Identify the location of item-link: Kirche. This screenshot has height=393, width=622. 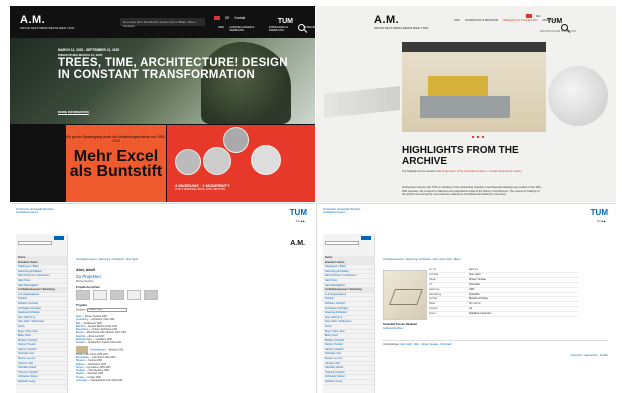
(79, 355).